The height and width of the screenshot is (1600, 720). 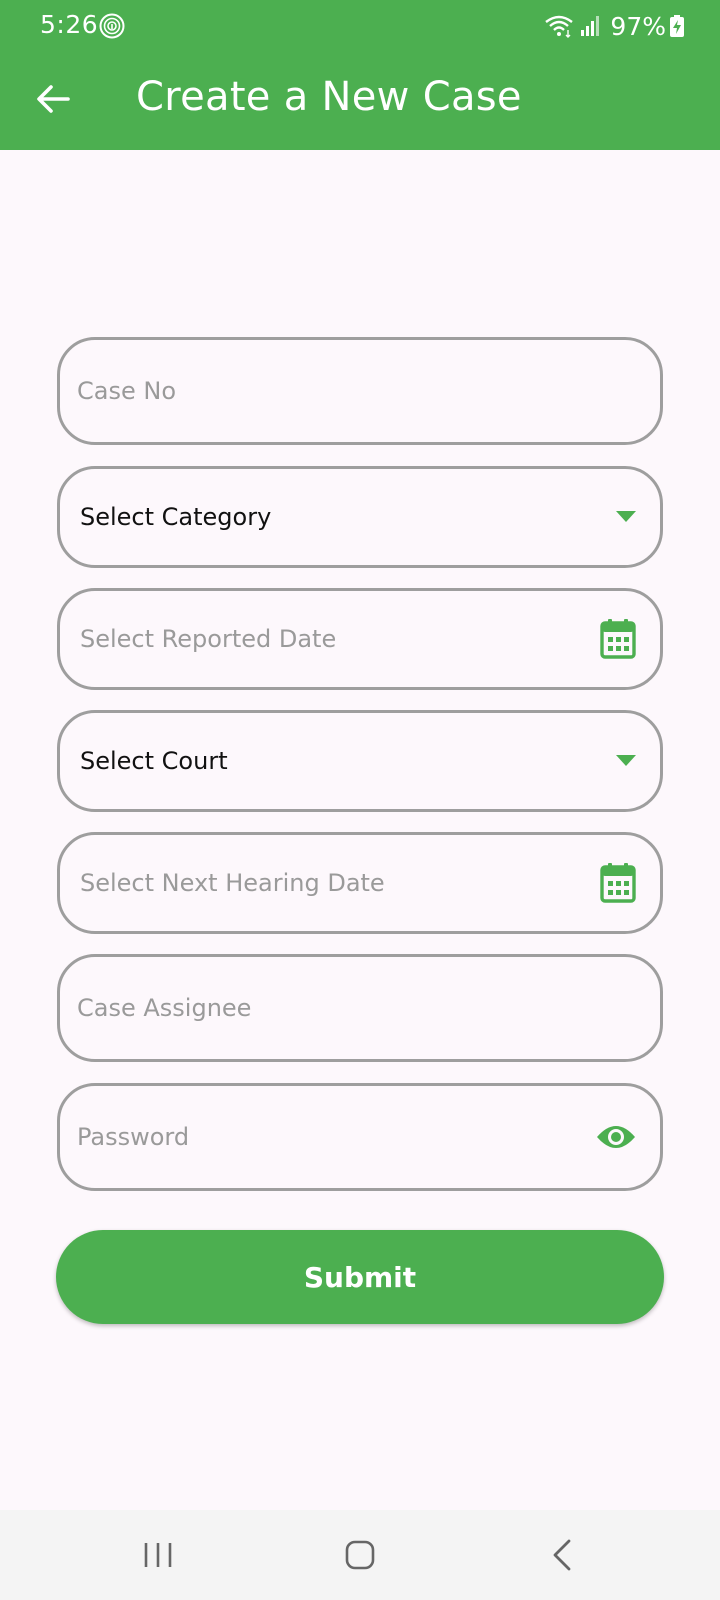 What do you see at coordinates (360, 517) in the screenshot?
I see `category-dropdown: Select Category` at bounding box center [360, 517].